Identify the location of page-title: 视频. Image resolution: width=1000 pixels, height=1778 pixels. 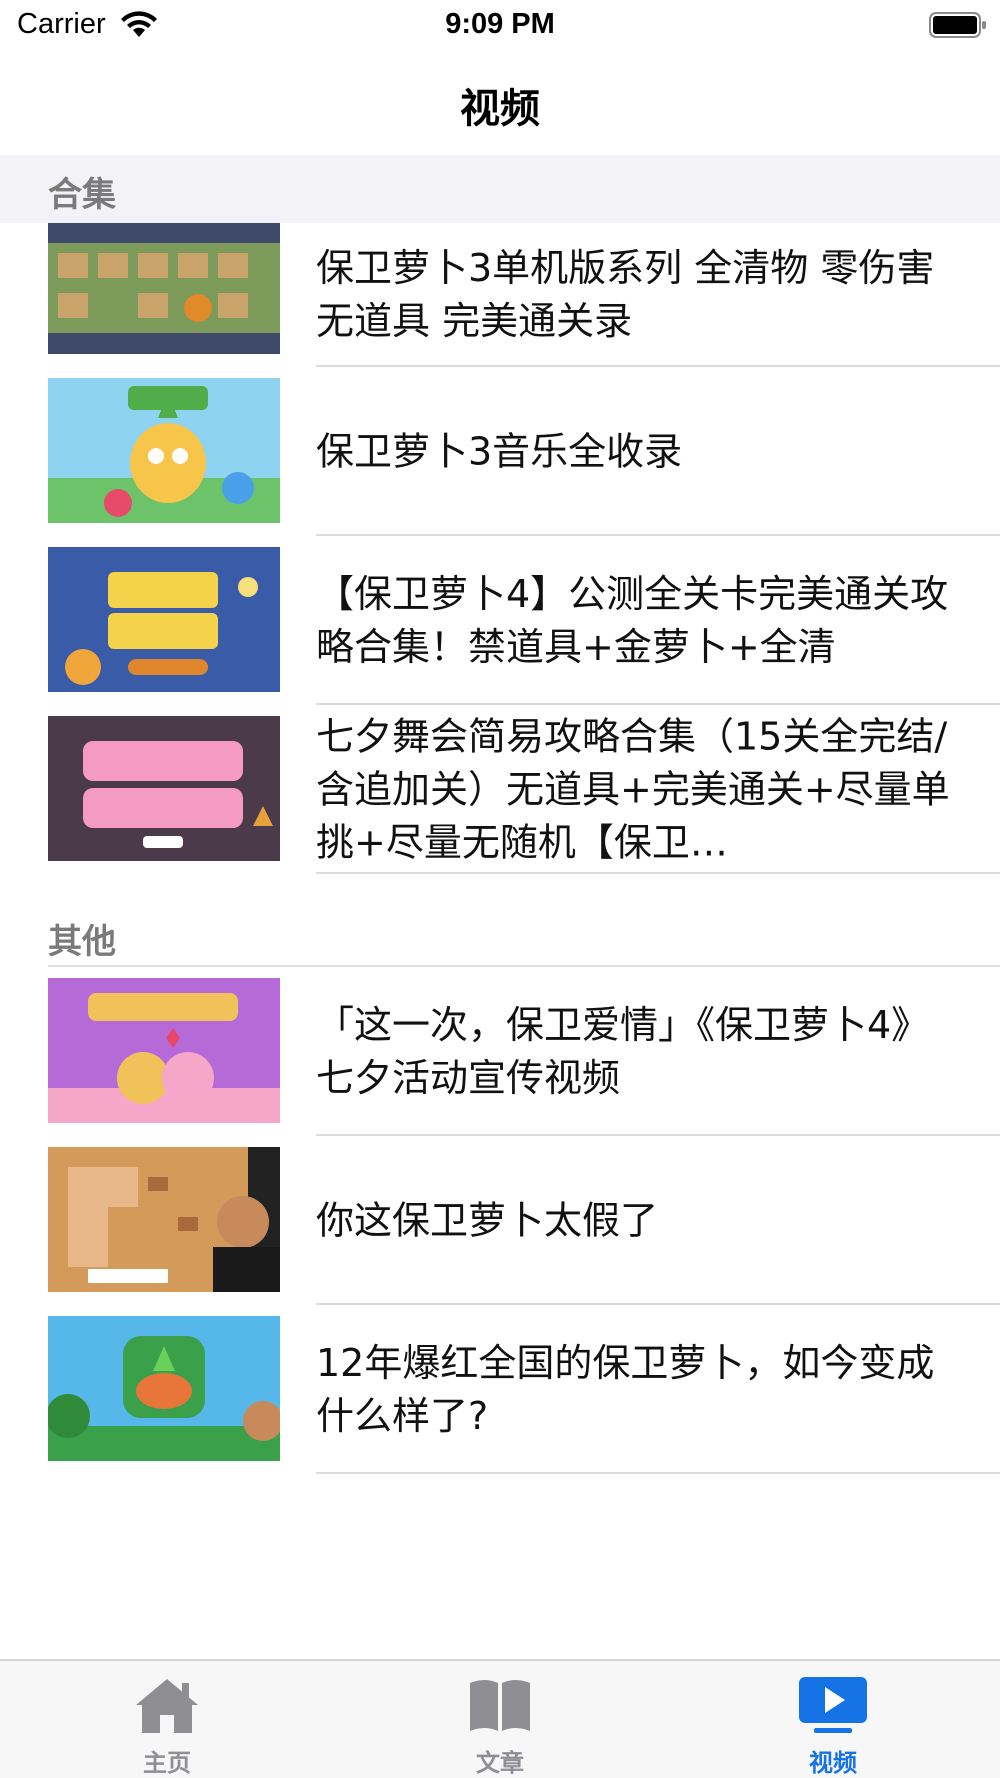
(500, 109).